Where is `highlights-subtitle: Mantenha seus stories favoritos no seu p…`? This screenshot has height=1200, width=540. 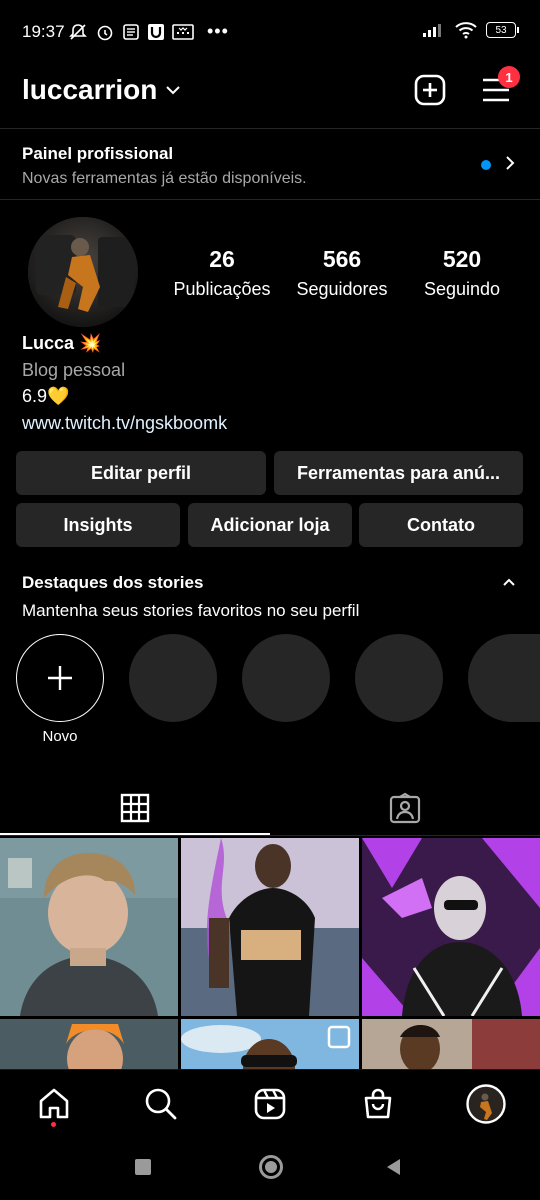 highlights-subtitle: Mantenha seus stories favoritos no seu p… is located at coordinates (191, 610).